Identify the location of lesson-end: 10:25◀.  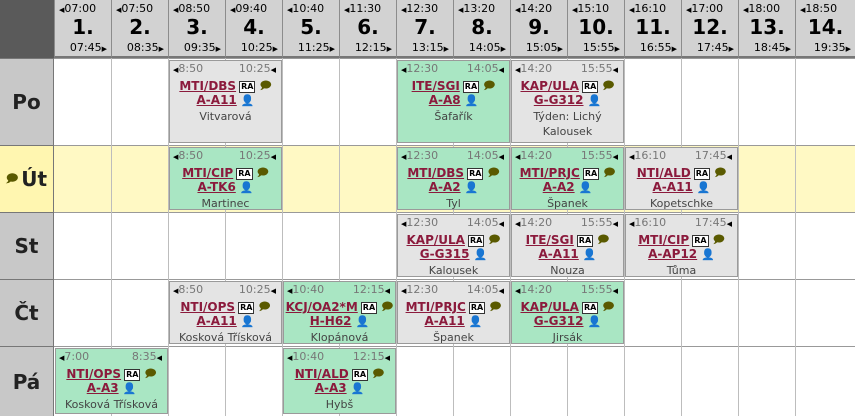
(257, 68).